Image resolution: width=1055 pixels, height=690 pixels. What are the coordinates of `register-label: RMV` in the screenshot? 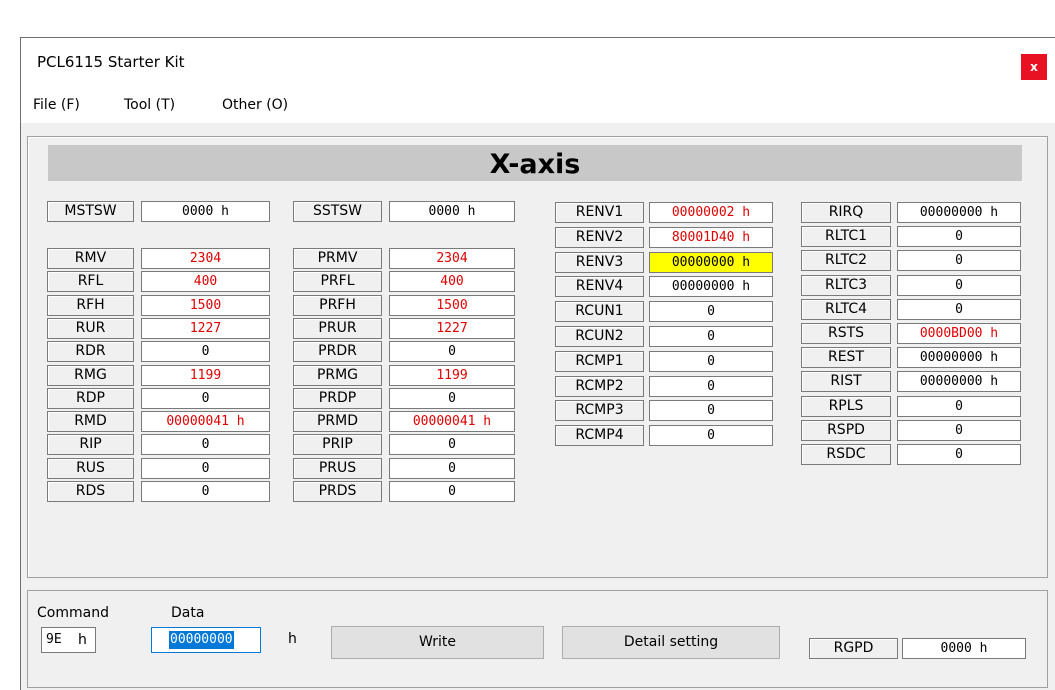 It's located at (90, 258).